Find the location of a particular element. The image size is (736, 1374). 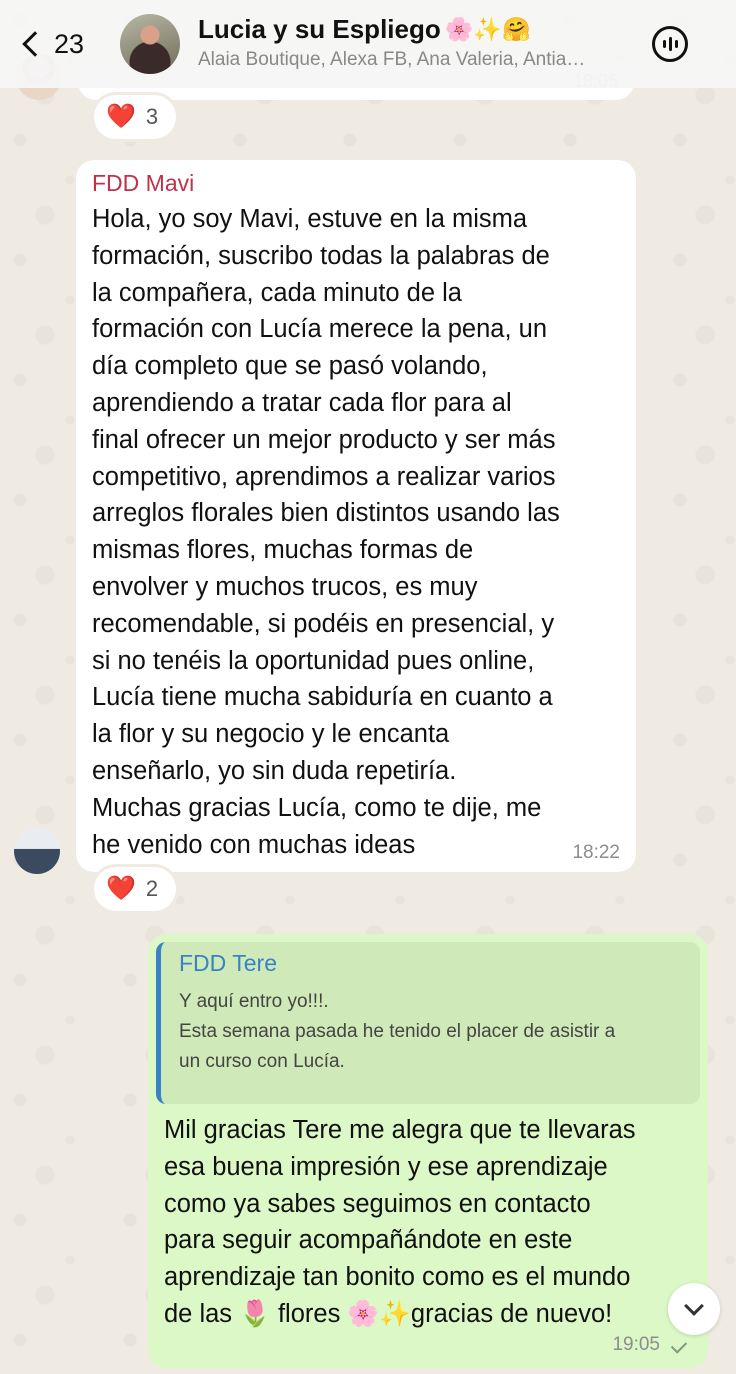

group-avatar is located at coordinates (150, 44).